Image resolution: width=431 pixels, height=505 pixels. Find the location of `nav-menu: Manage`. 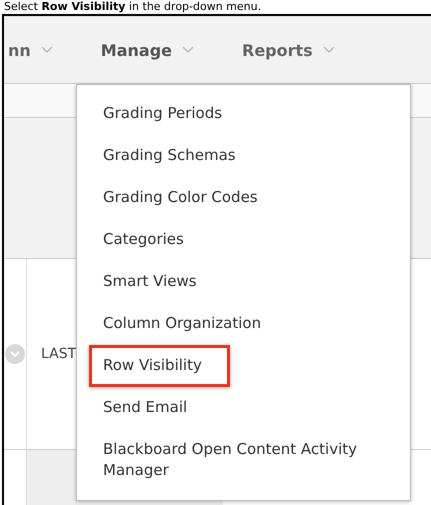

nav-menu: Manage is located at coordinates (147, 50).